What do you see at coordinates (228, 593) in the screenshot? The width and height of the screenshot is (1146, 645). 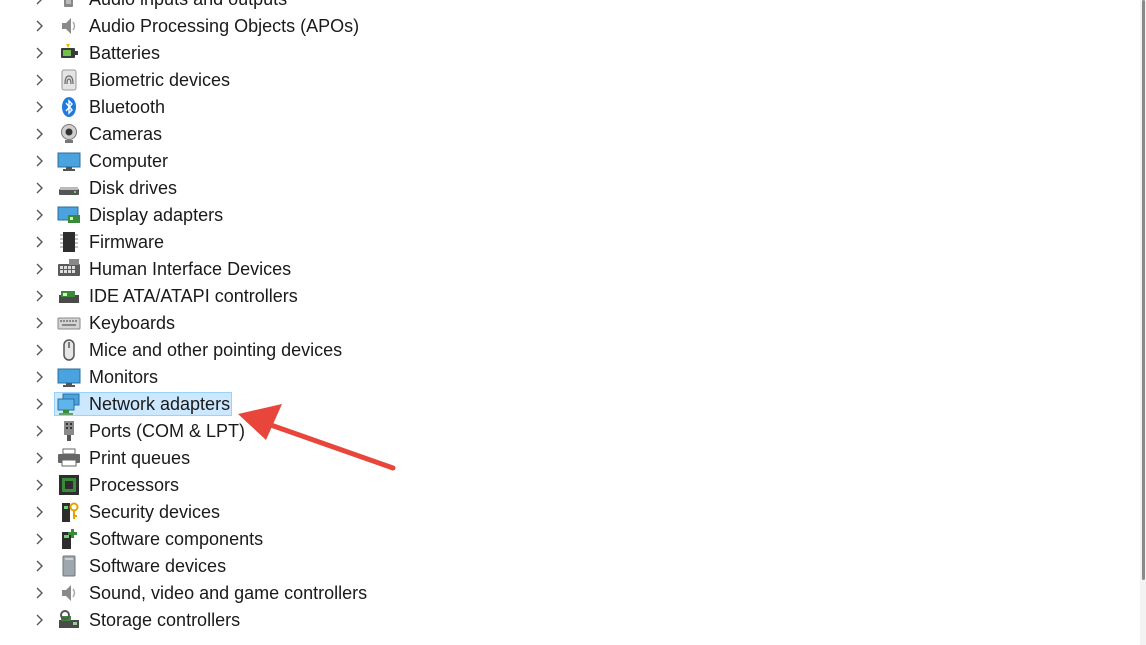 I see `tree-item-label: Sound, video and game controllers` at bounding box center [228, 593].